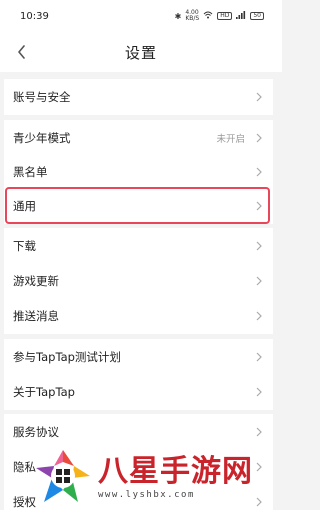 This screenshot has width=320, height=510. I want to click on status-icons: ✱ 4.00 KB/S HD 50, so click(219, 16).